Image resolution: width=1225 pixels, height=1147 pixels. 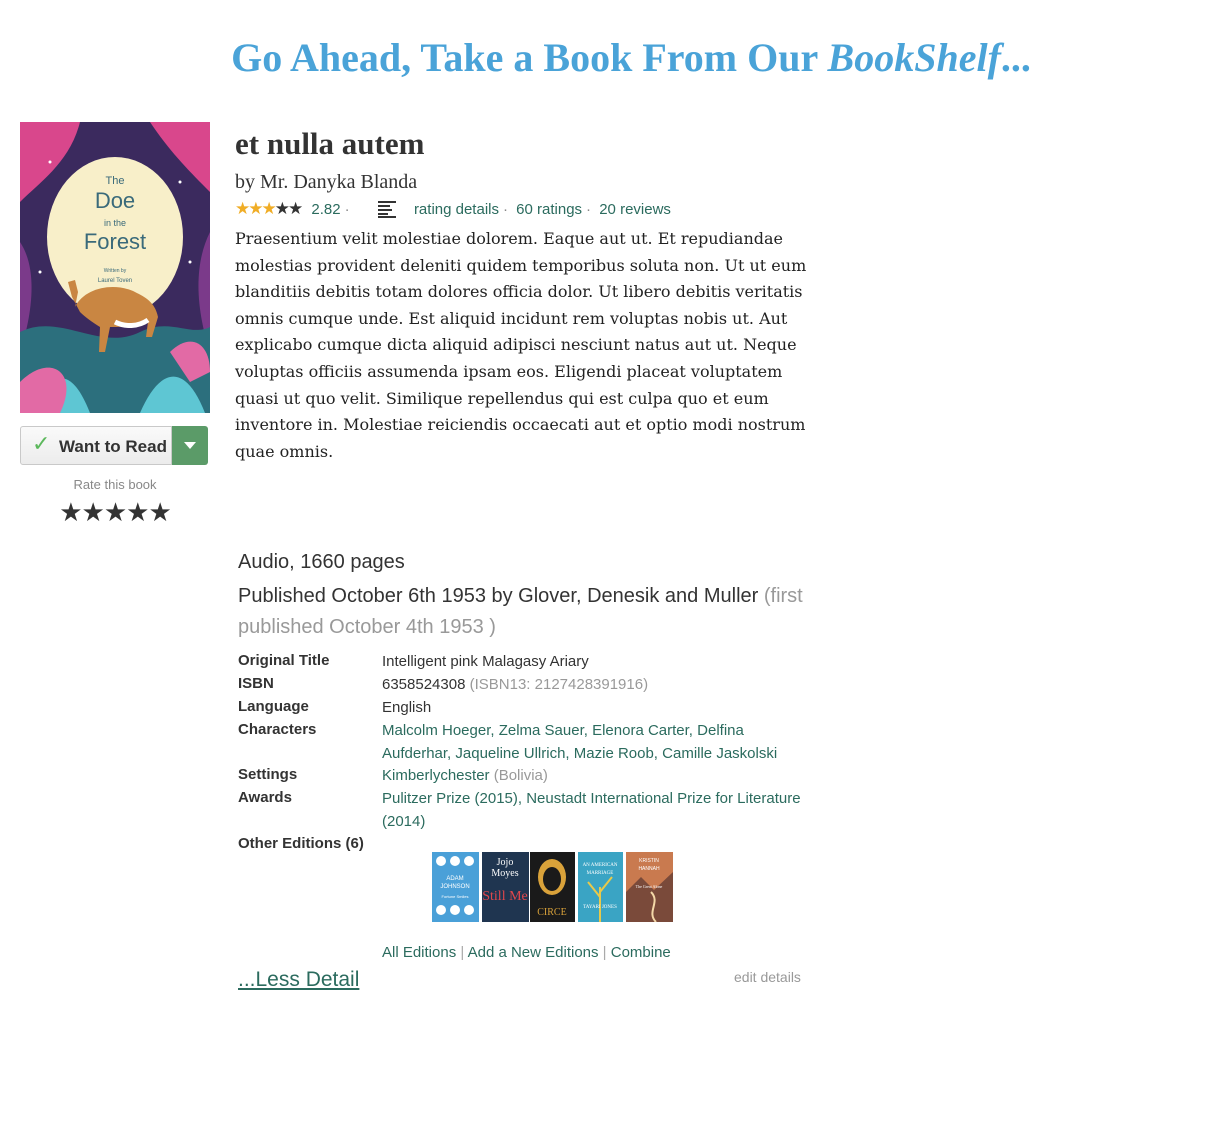 What do you see at coordinates (159, 512) in the screenshot?
I see `rate-star-5: ★` at bounding box center [159, 512].